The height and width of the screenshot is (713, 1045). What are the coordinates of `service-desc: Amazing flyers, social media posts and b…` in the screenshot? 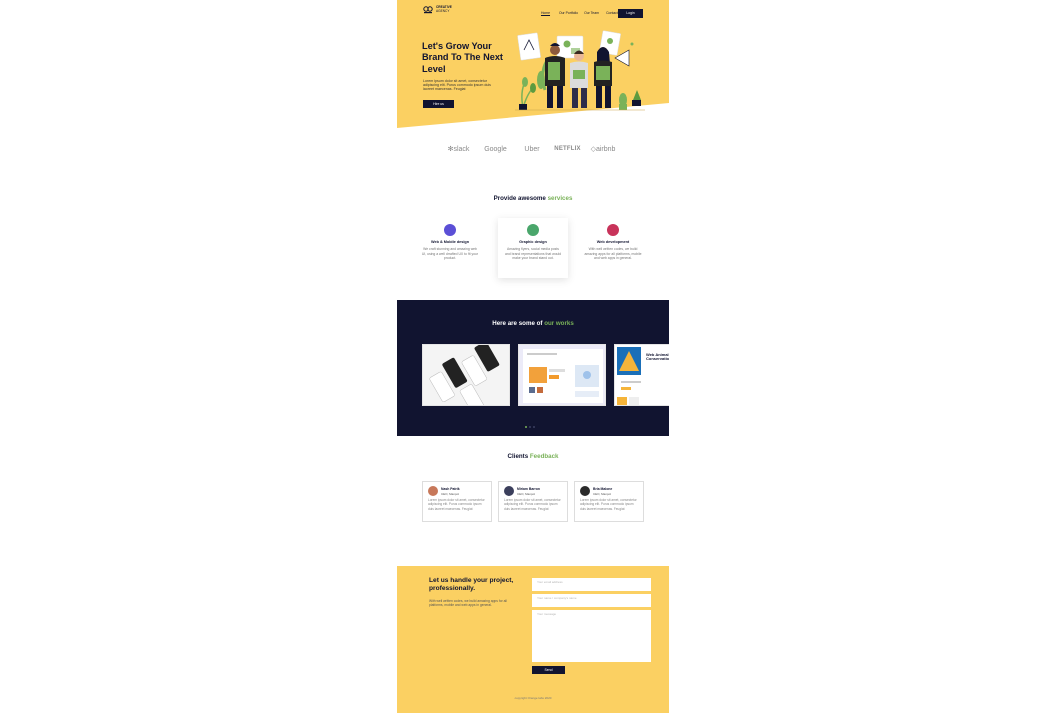 It's located at (533, 254).